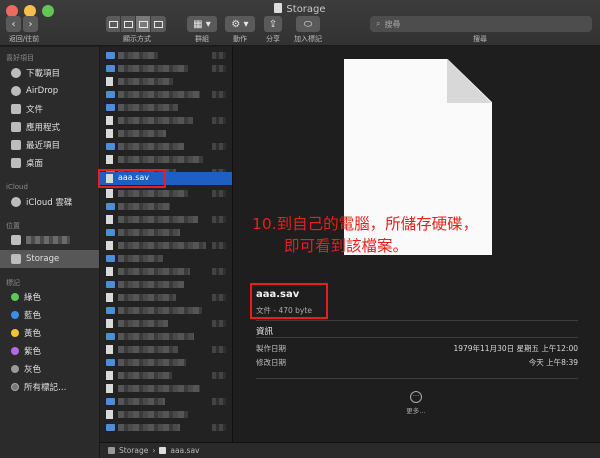  Describe the element at coordinates (346, 246) in the screenshot. I see `annotation-line-2: 即可看到該檔案。` at that location.